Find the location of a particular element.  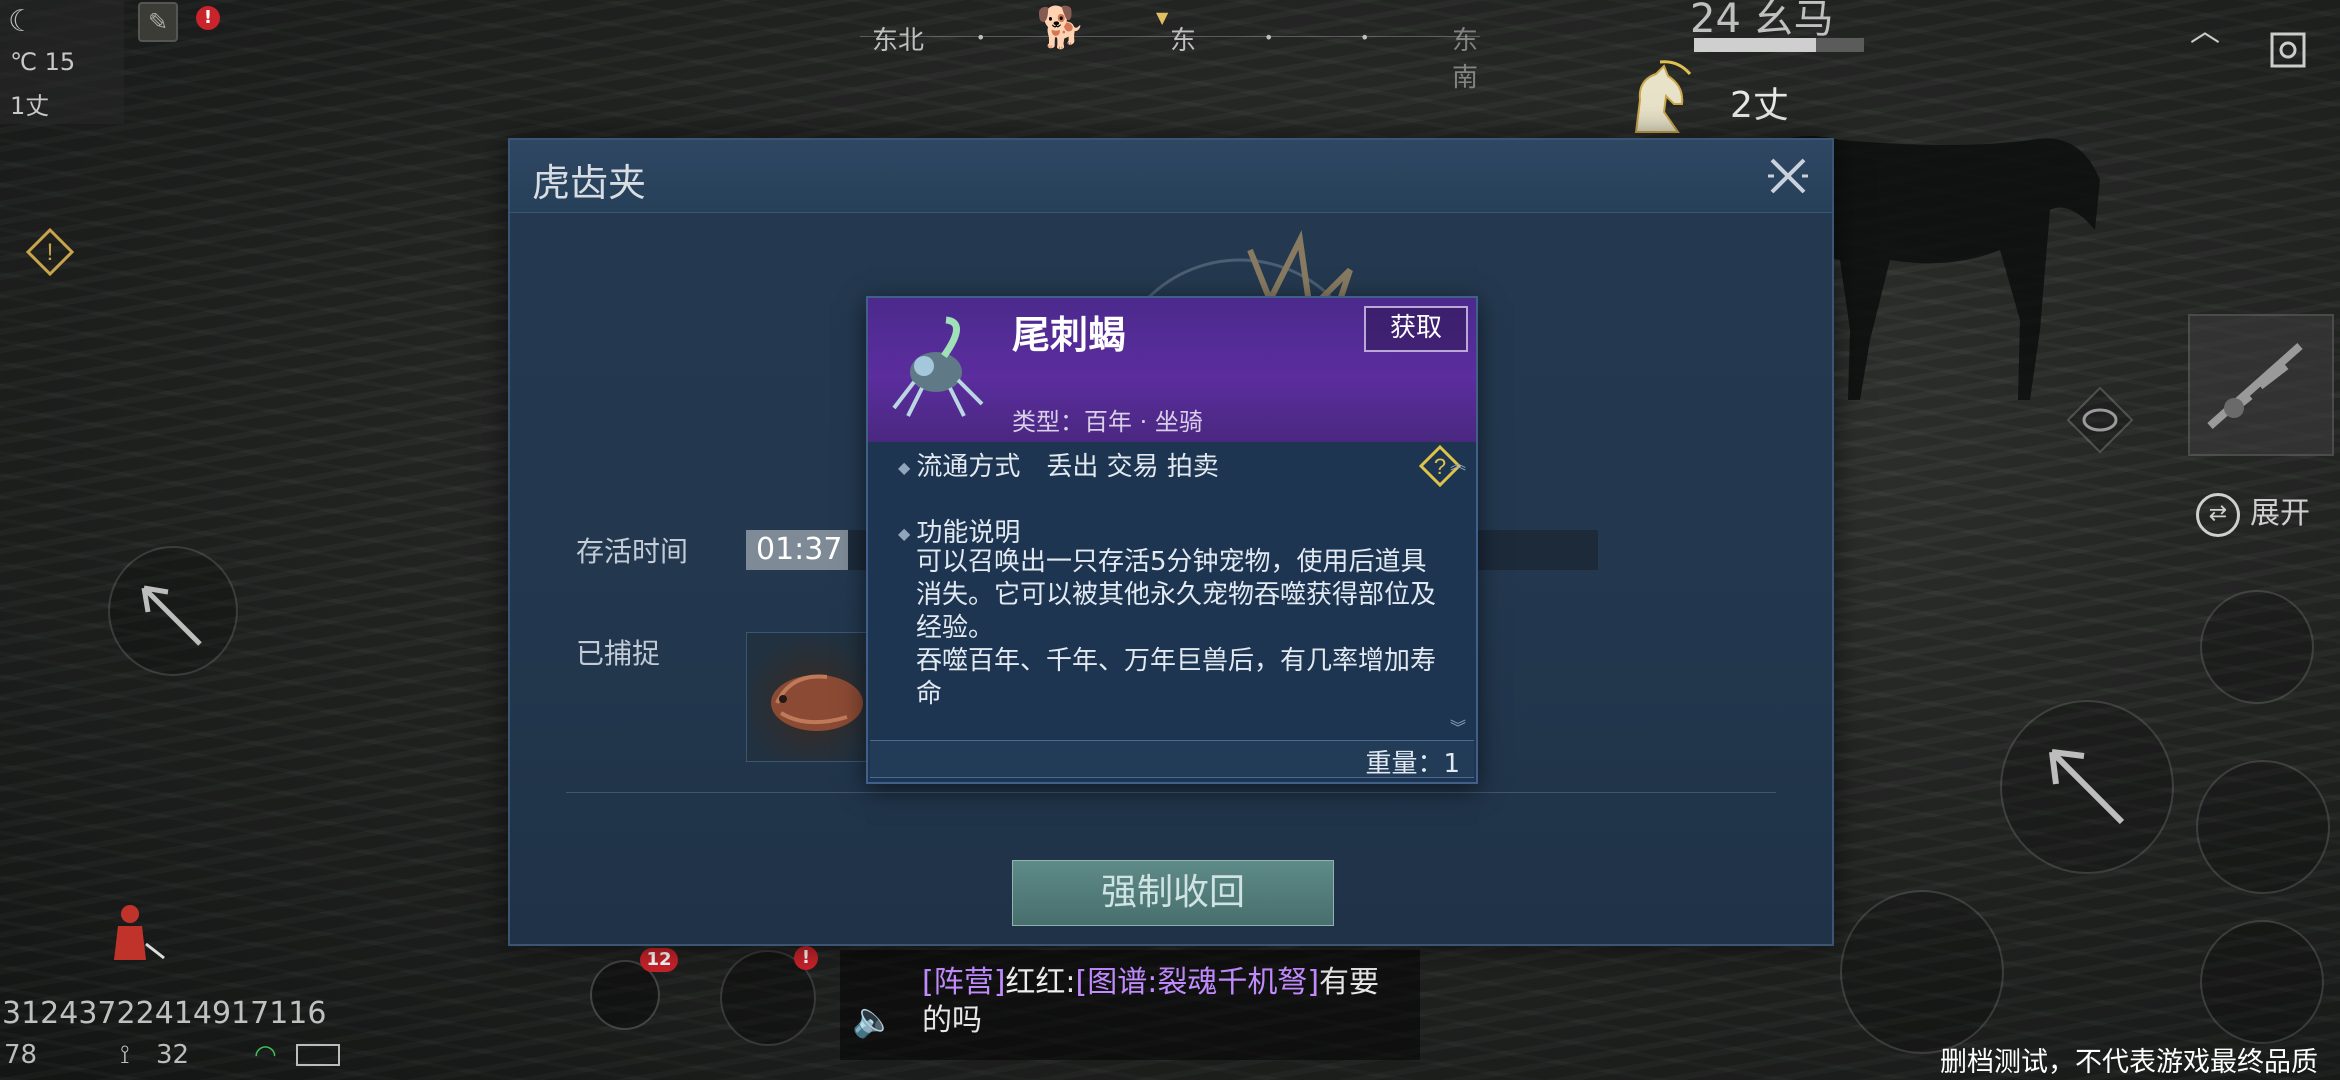

circulation-label: 流通方式 is located at coordinates (968, 467).